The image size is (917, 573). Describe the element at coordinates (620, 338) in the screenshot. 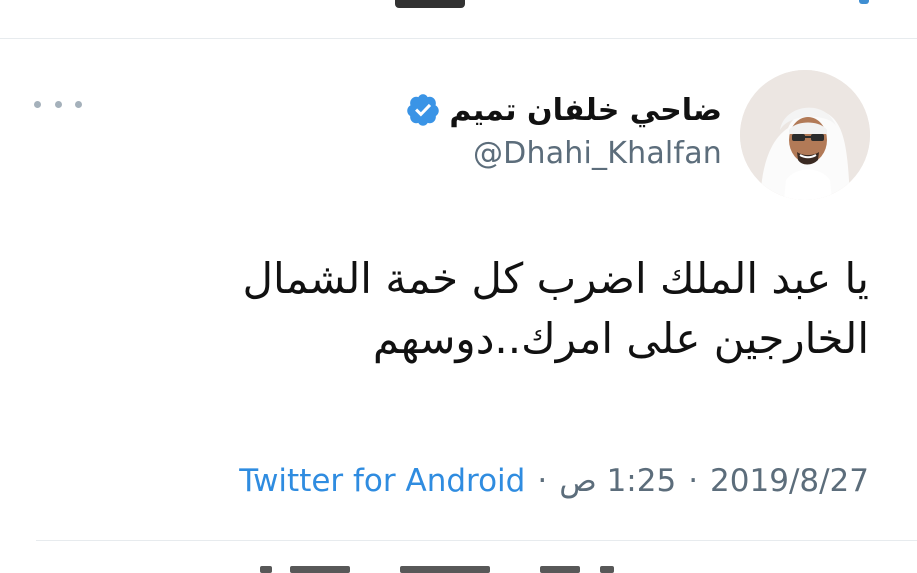

I see `tweet-text-line: الخارجين على امرك..دوسهم` at that location.